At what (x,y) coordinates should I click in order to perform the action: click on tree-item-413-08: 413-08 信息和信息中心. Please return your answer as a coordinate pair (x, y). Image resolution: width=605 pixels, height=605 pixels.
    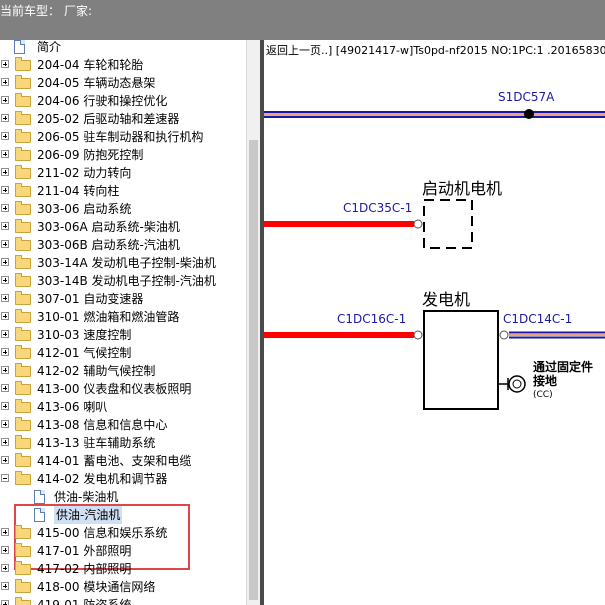
    Looking at the image, I should click on (123, 425).